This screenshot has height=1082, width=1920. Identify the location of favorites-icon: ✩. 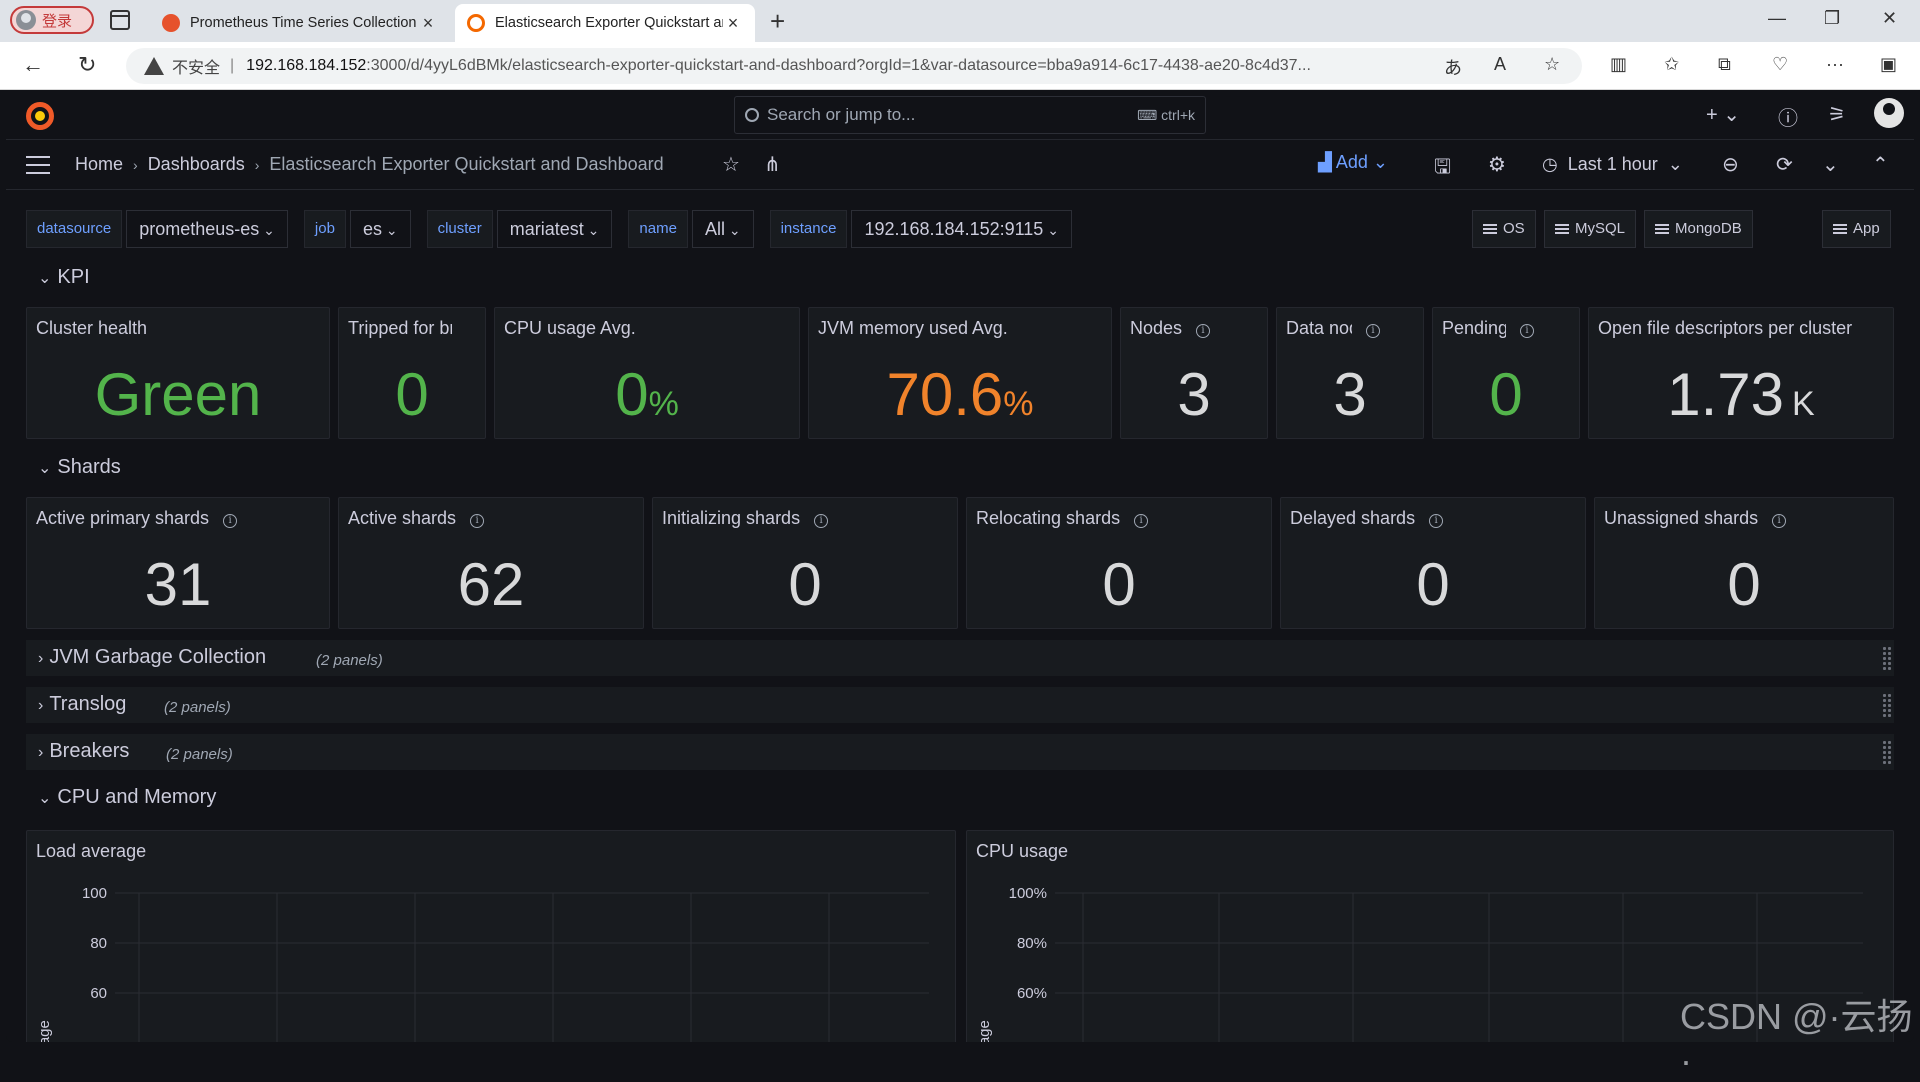
(1671, 64).